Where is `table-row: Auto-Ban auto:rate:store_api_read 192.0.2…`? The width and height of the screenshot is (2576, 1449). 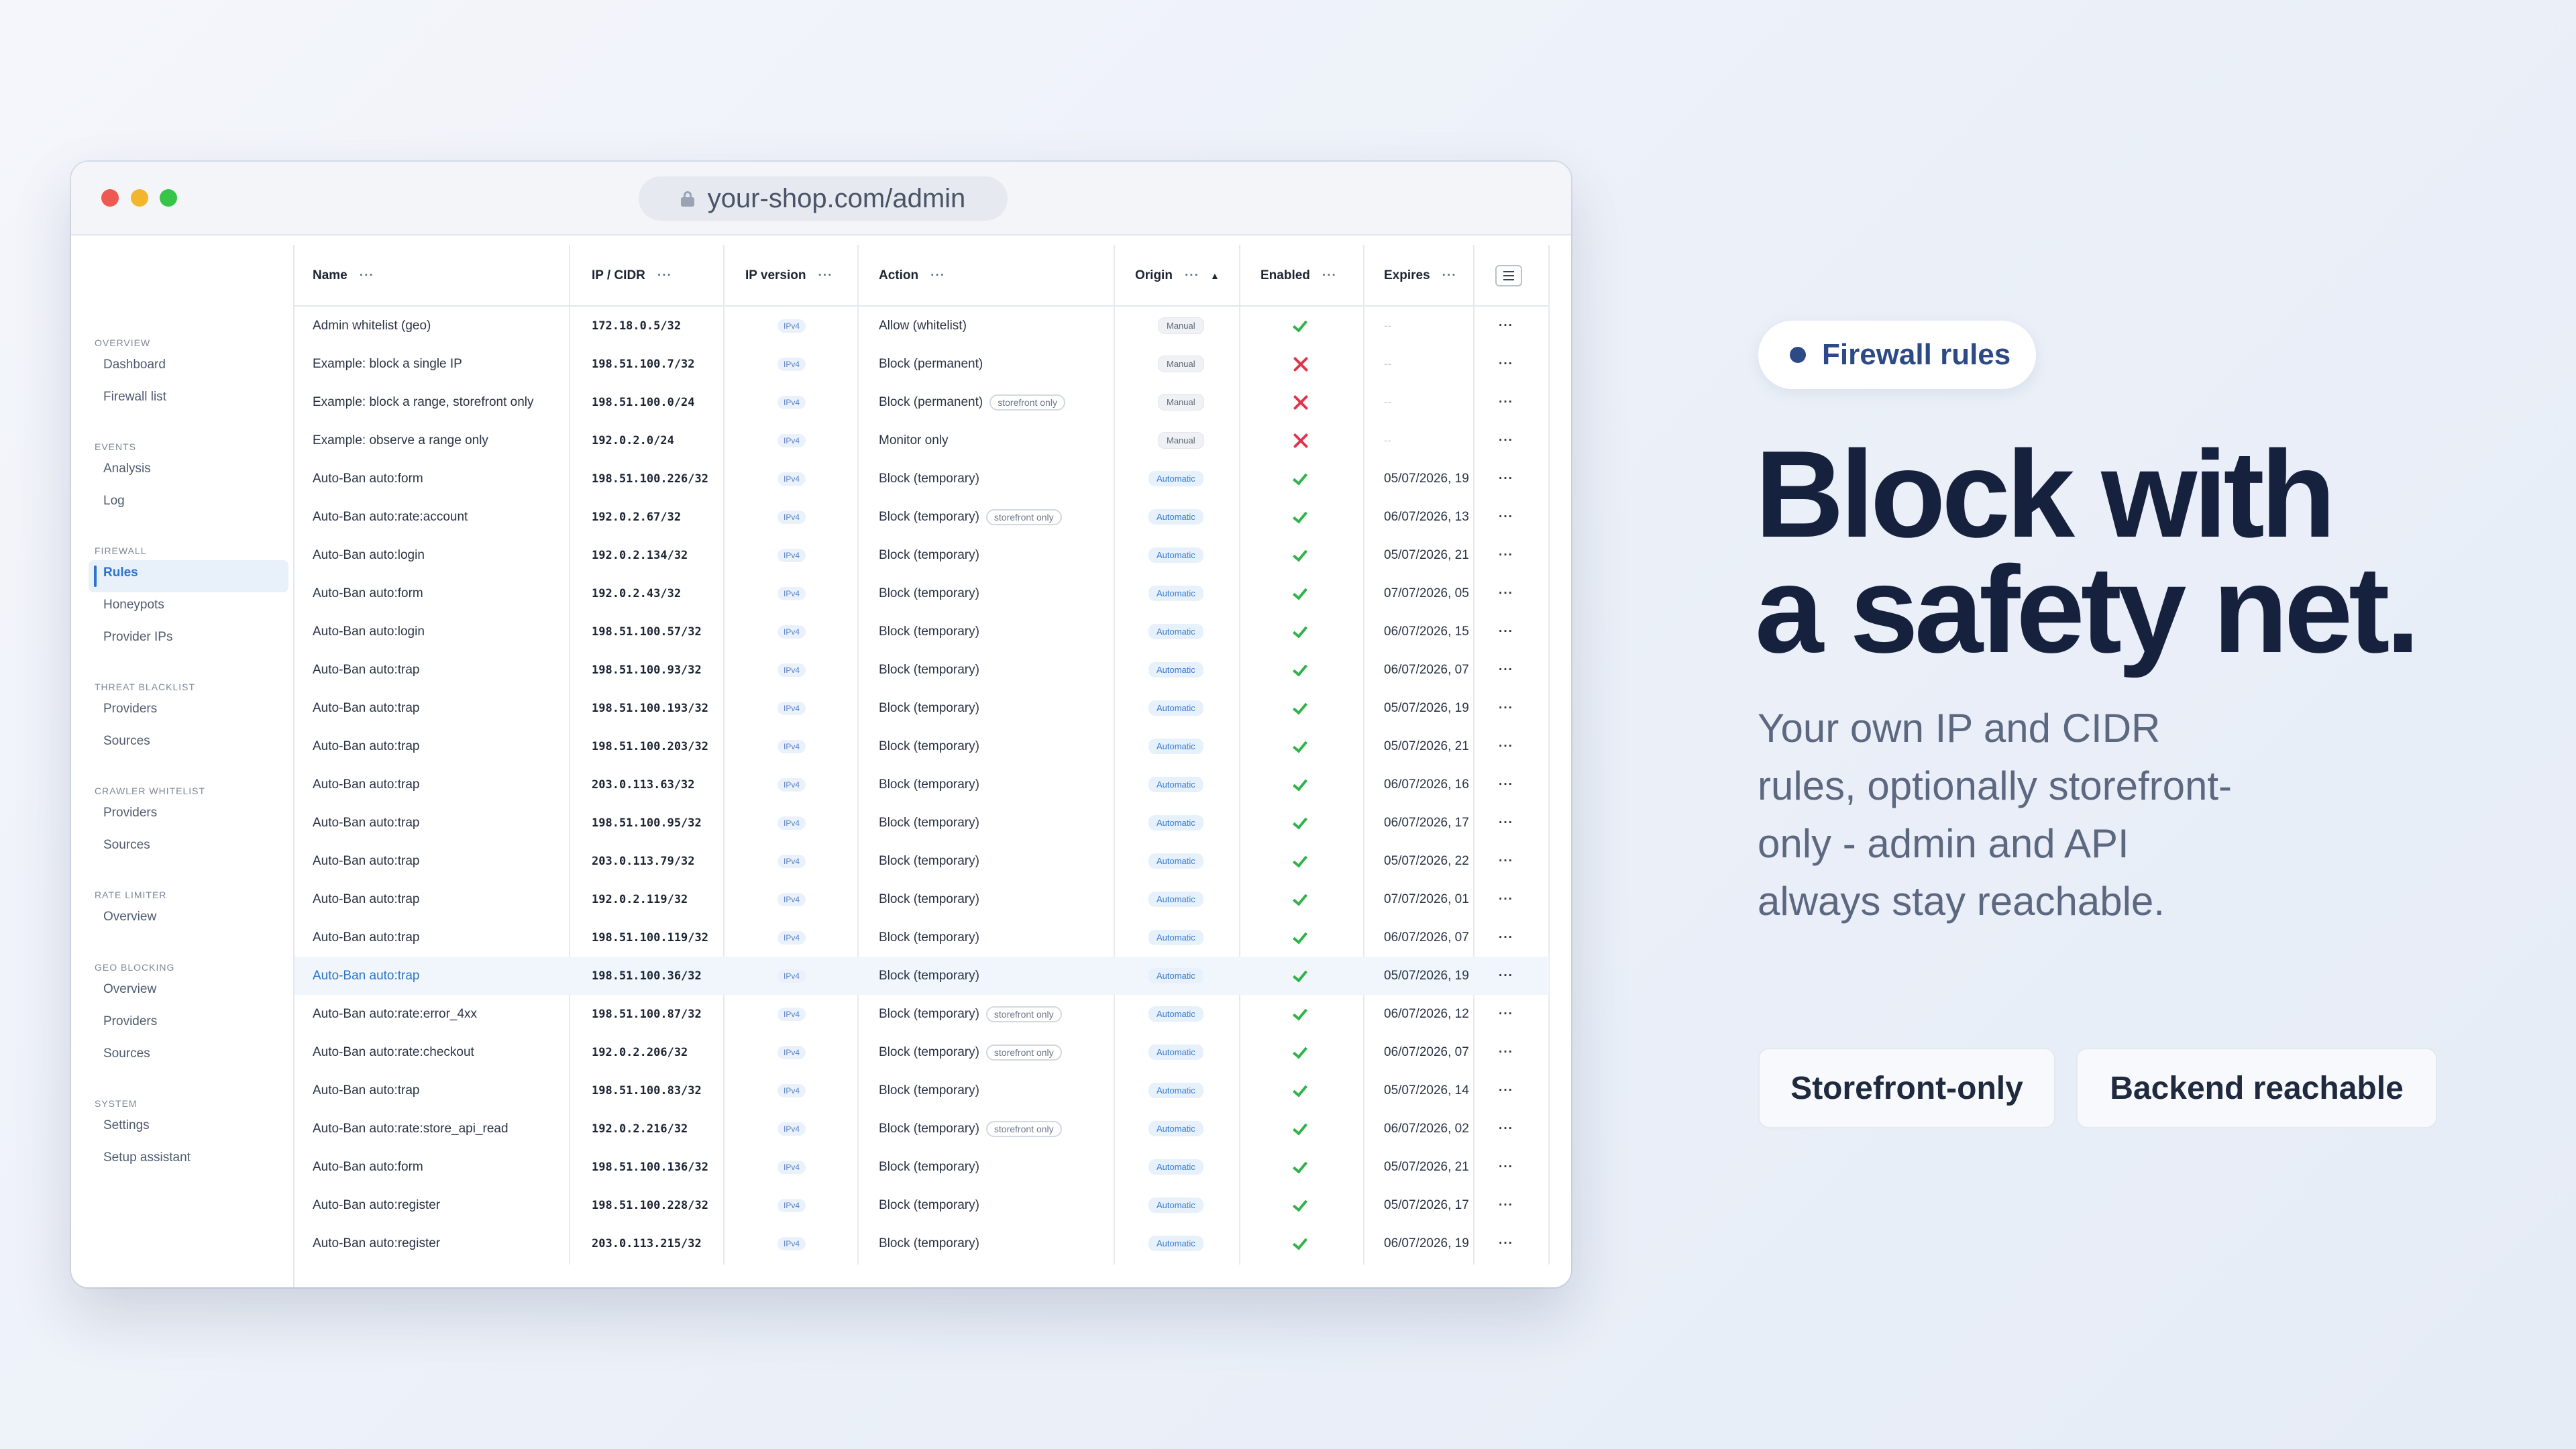 table-row: Auto-Ban auto:rate:store_api_read 192.0.2… is located at coordinates (921, 1129).